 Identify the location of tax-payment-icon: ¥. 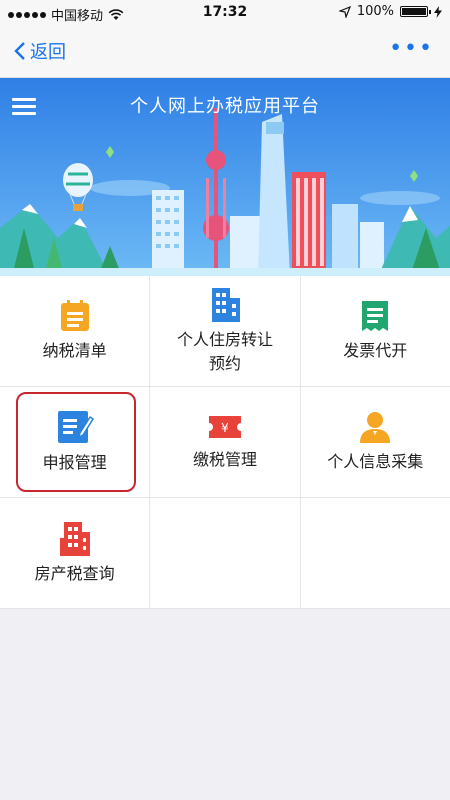
(224, 427).